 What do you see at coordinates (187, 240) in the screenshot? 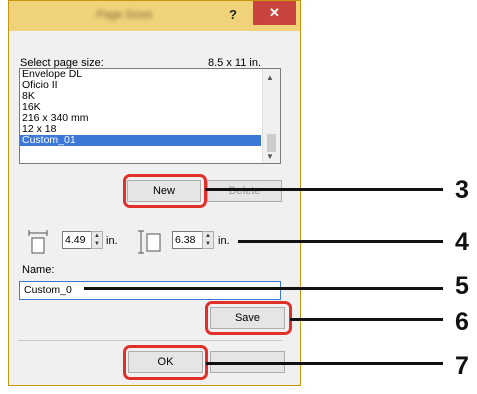
I see `height-input: 6.38` at bounding box center [187, 240].